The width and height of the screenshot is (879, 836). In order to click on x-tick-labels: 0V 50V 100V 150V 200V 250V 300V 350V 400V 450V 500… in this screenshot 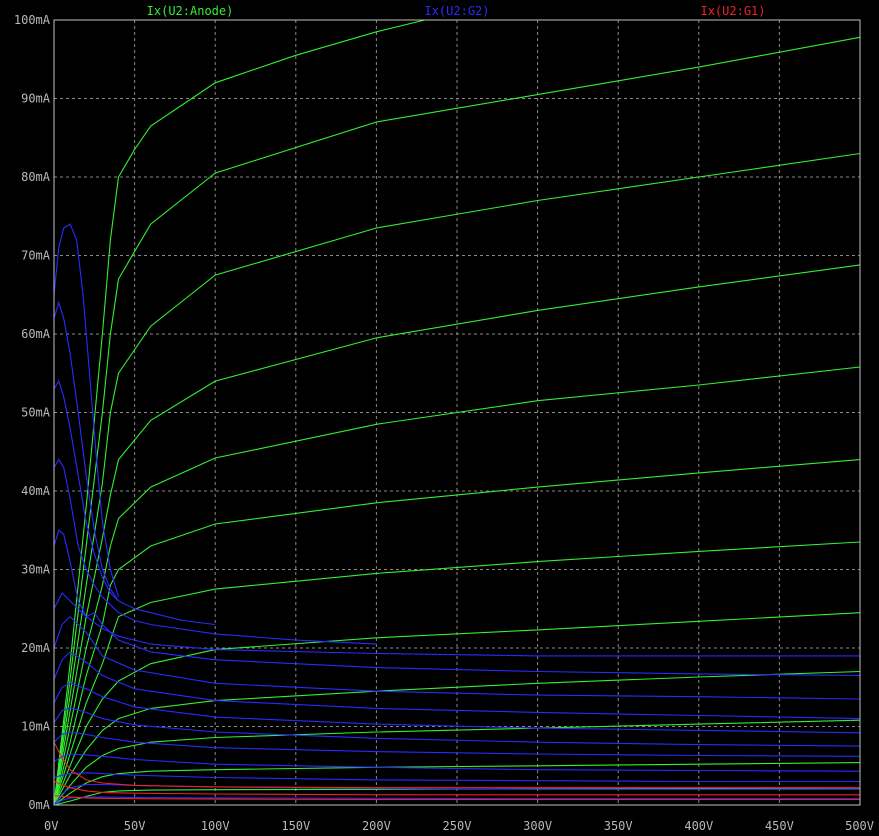, I will do `click(459, 826)`.